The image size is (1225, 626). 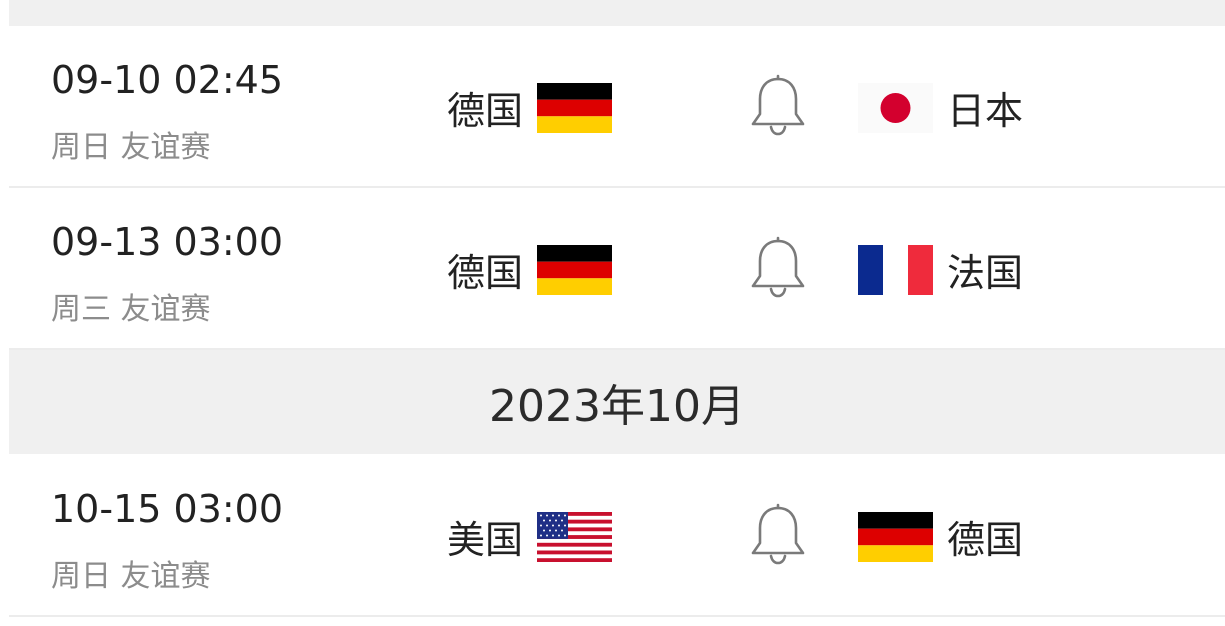 I want to click on away-team: 日本, so click(x=940, y=107).